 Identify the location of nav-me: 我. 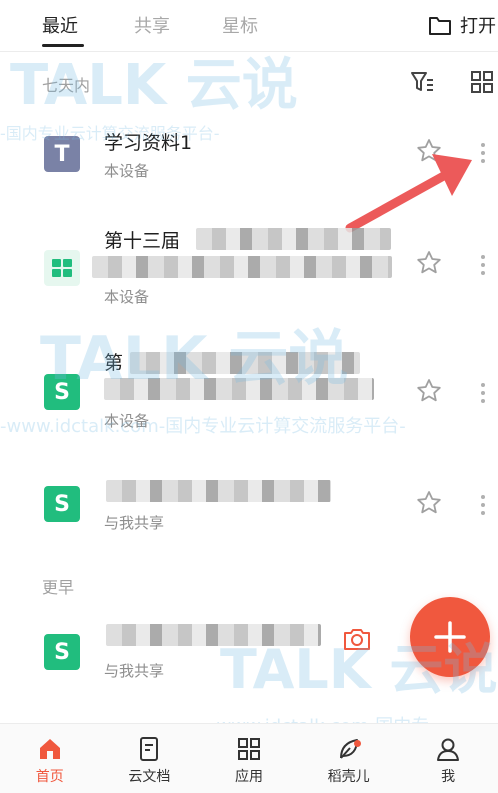
(448, 758).